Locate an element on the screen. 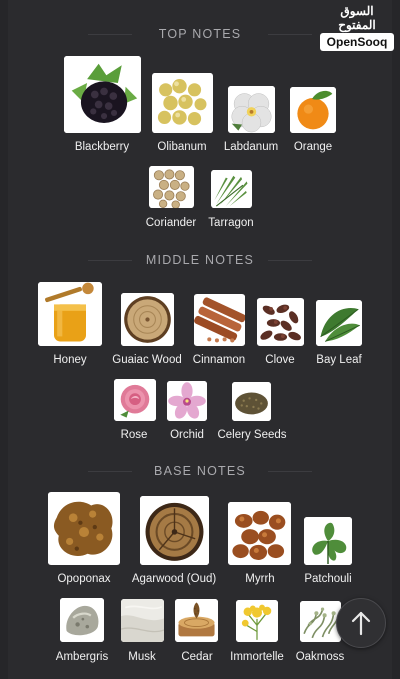  note-label: Honey is located at coordinates (70, 360).